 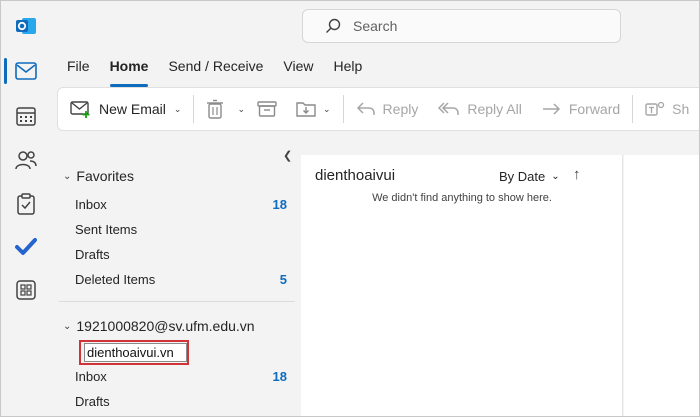 What do you see at coordinates (115, 279) in the screenshot?
I see `folder-label: Deleted Items` at bounding box center [115, 279].